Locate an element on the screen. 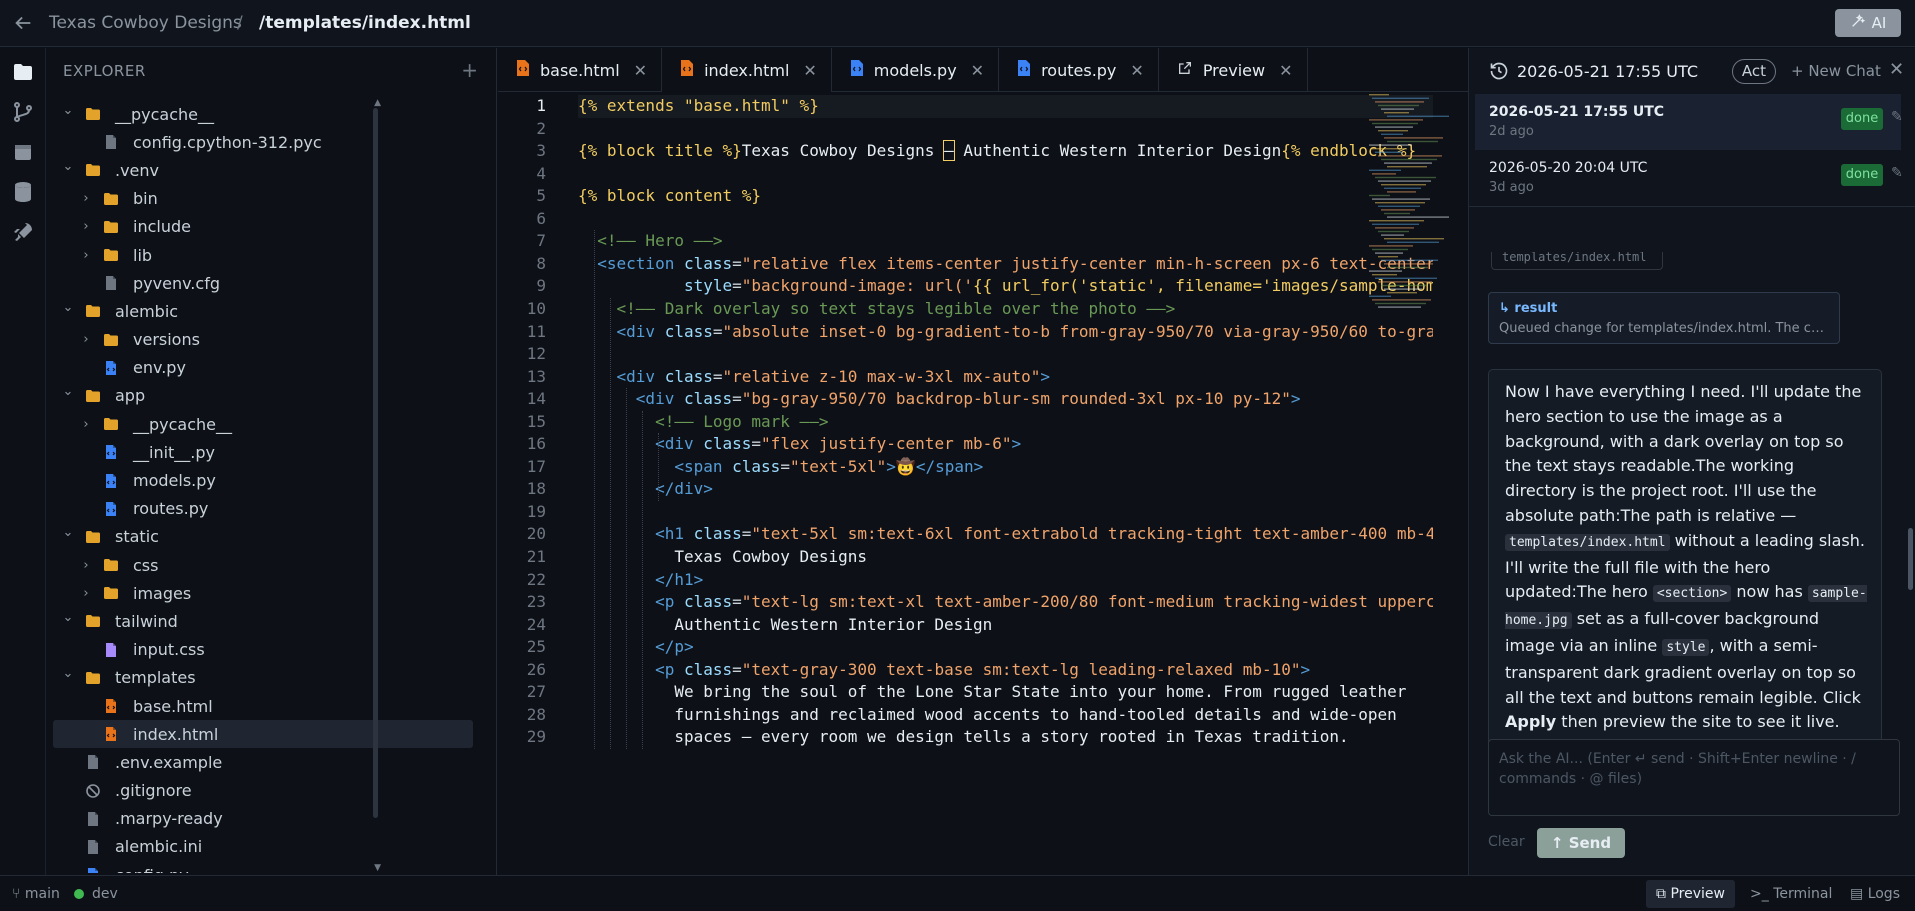 The width and height of the screenshot is (1915, 911). rocket-icon is located at coordinates (23, 232).